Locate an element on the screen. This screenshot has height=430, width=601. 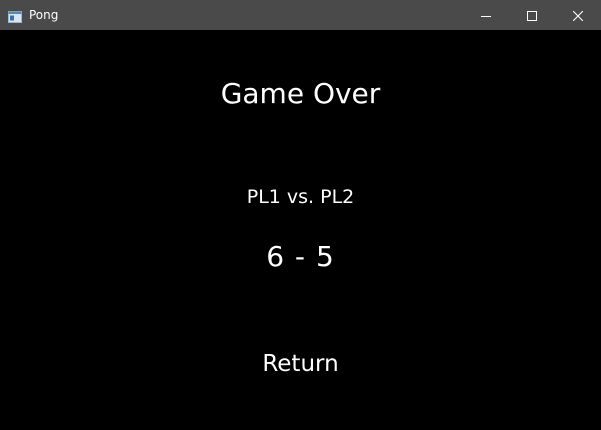
players-label: PL1 vs. PL2 is located at coordinates (300, 197).